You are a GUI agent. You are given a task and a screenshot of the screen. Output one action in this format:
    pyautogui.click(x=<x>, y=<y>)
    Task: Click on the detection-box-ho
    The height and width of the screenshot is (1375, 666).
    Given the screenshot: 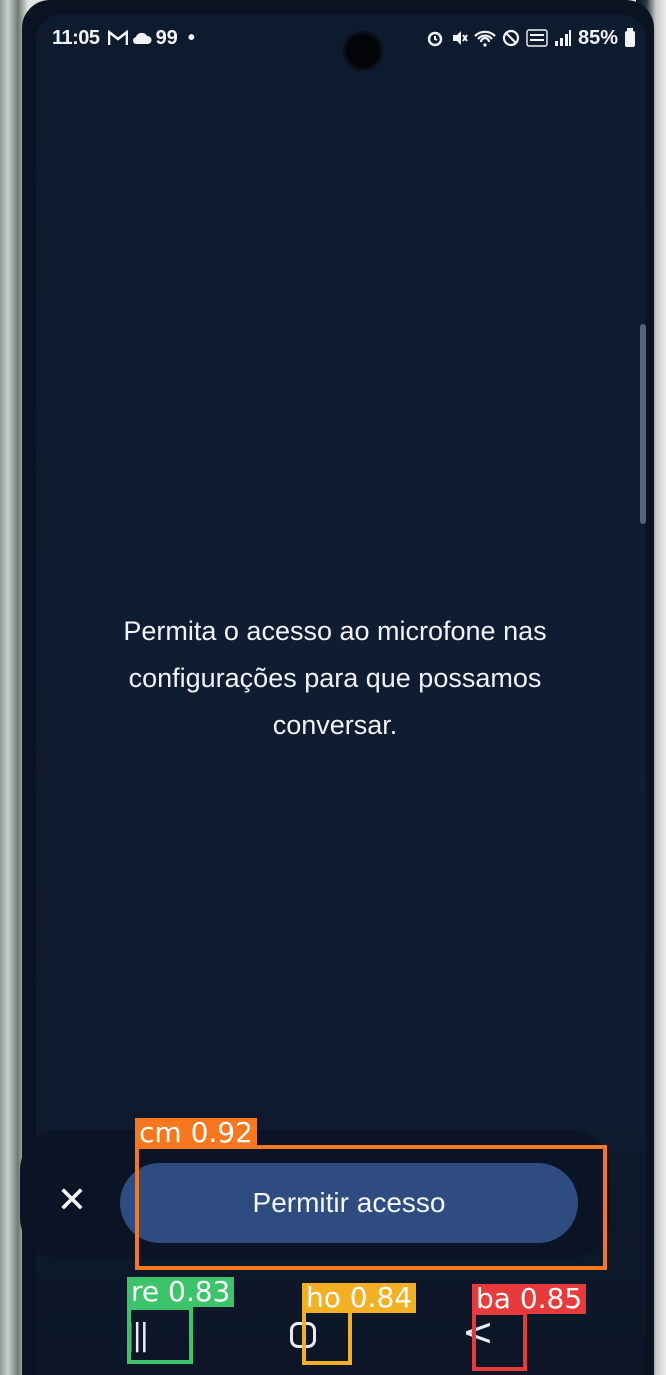 What is the action you would take?
    pyautogui.click(x=327, y=1337)
    